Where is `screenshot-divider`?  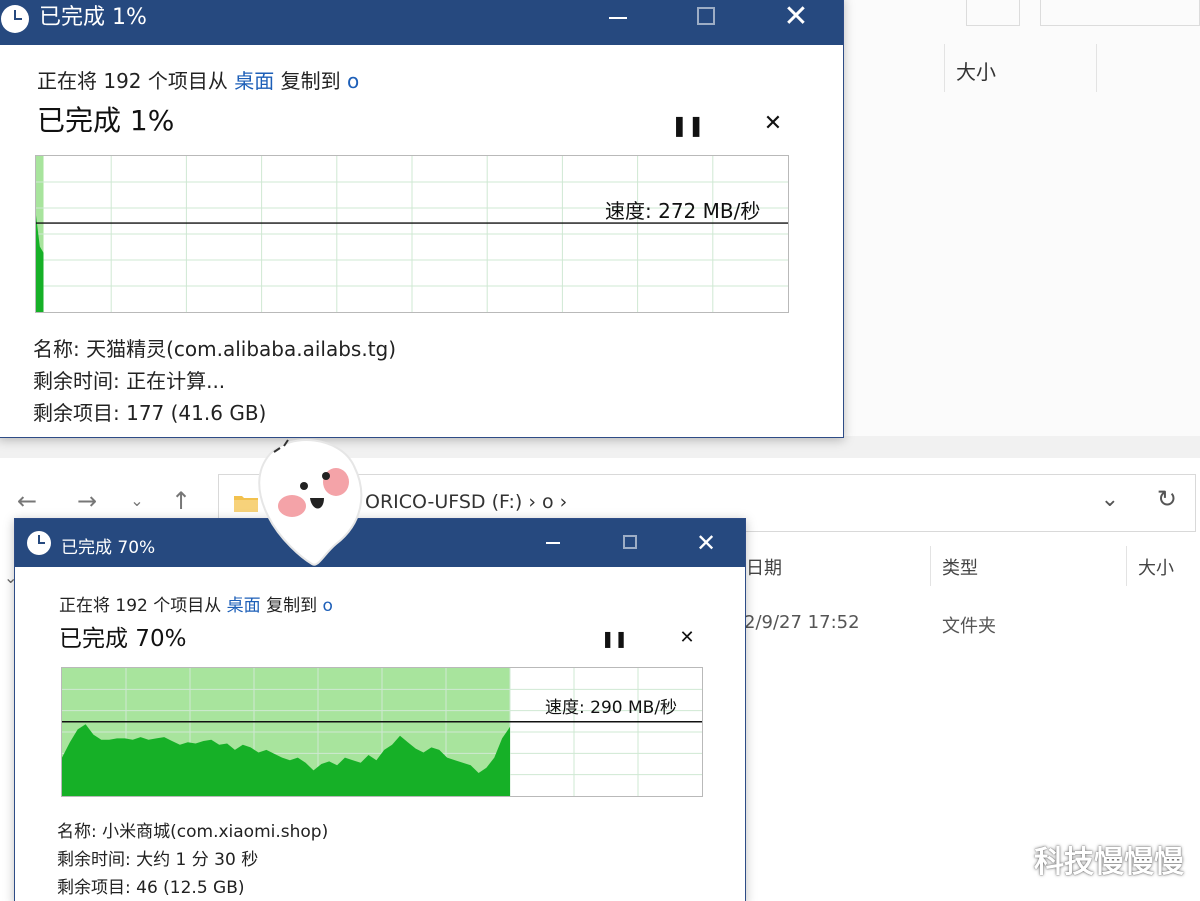 screenshot-divider is located at coordinates (600, 448).